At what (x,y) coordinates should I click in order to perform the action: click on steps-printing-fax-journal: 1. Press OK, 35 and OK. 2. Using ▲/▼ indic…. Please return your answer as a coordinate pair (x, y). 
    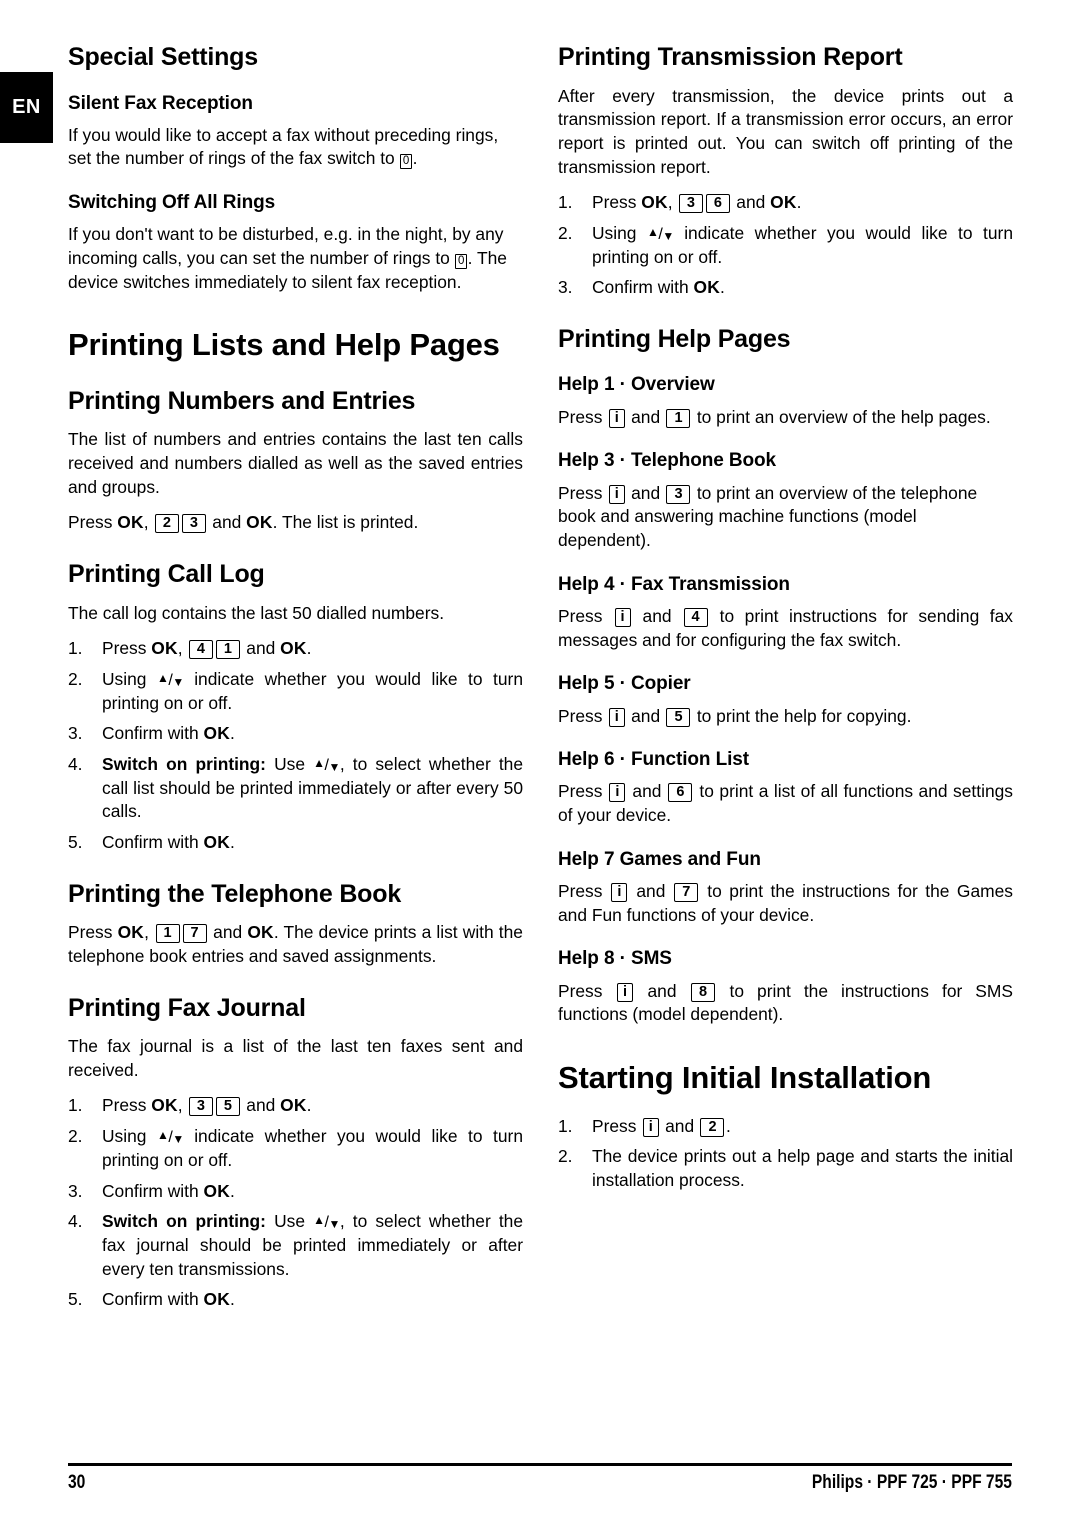
    Looking at the image, I should click on (295, 1203).